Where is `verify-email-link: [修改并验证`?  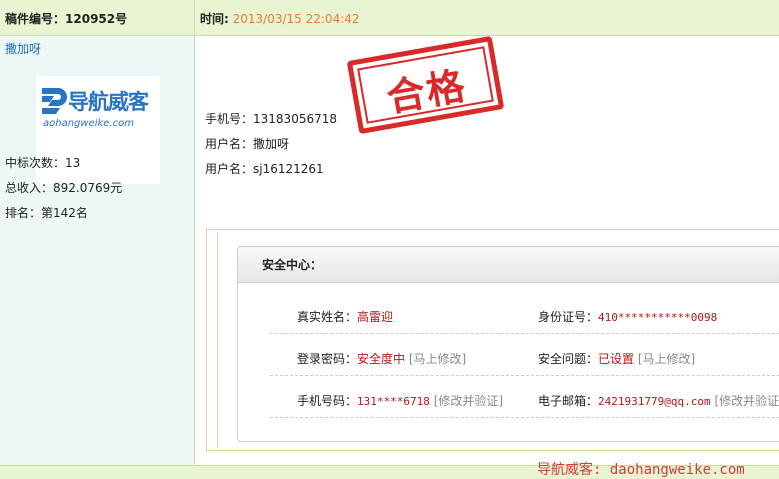 verify-email-link: [修改并验证 is located at coordinates (746, 401).